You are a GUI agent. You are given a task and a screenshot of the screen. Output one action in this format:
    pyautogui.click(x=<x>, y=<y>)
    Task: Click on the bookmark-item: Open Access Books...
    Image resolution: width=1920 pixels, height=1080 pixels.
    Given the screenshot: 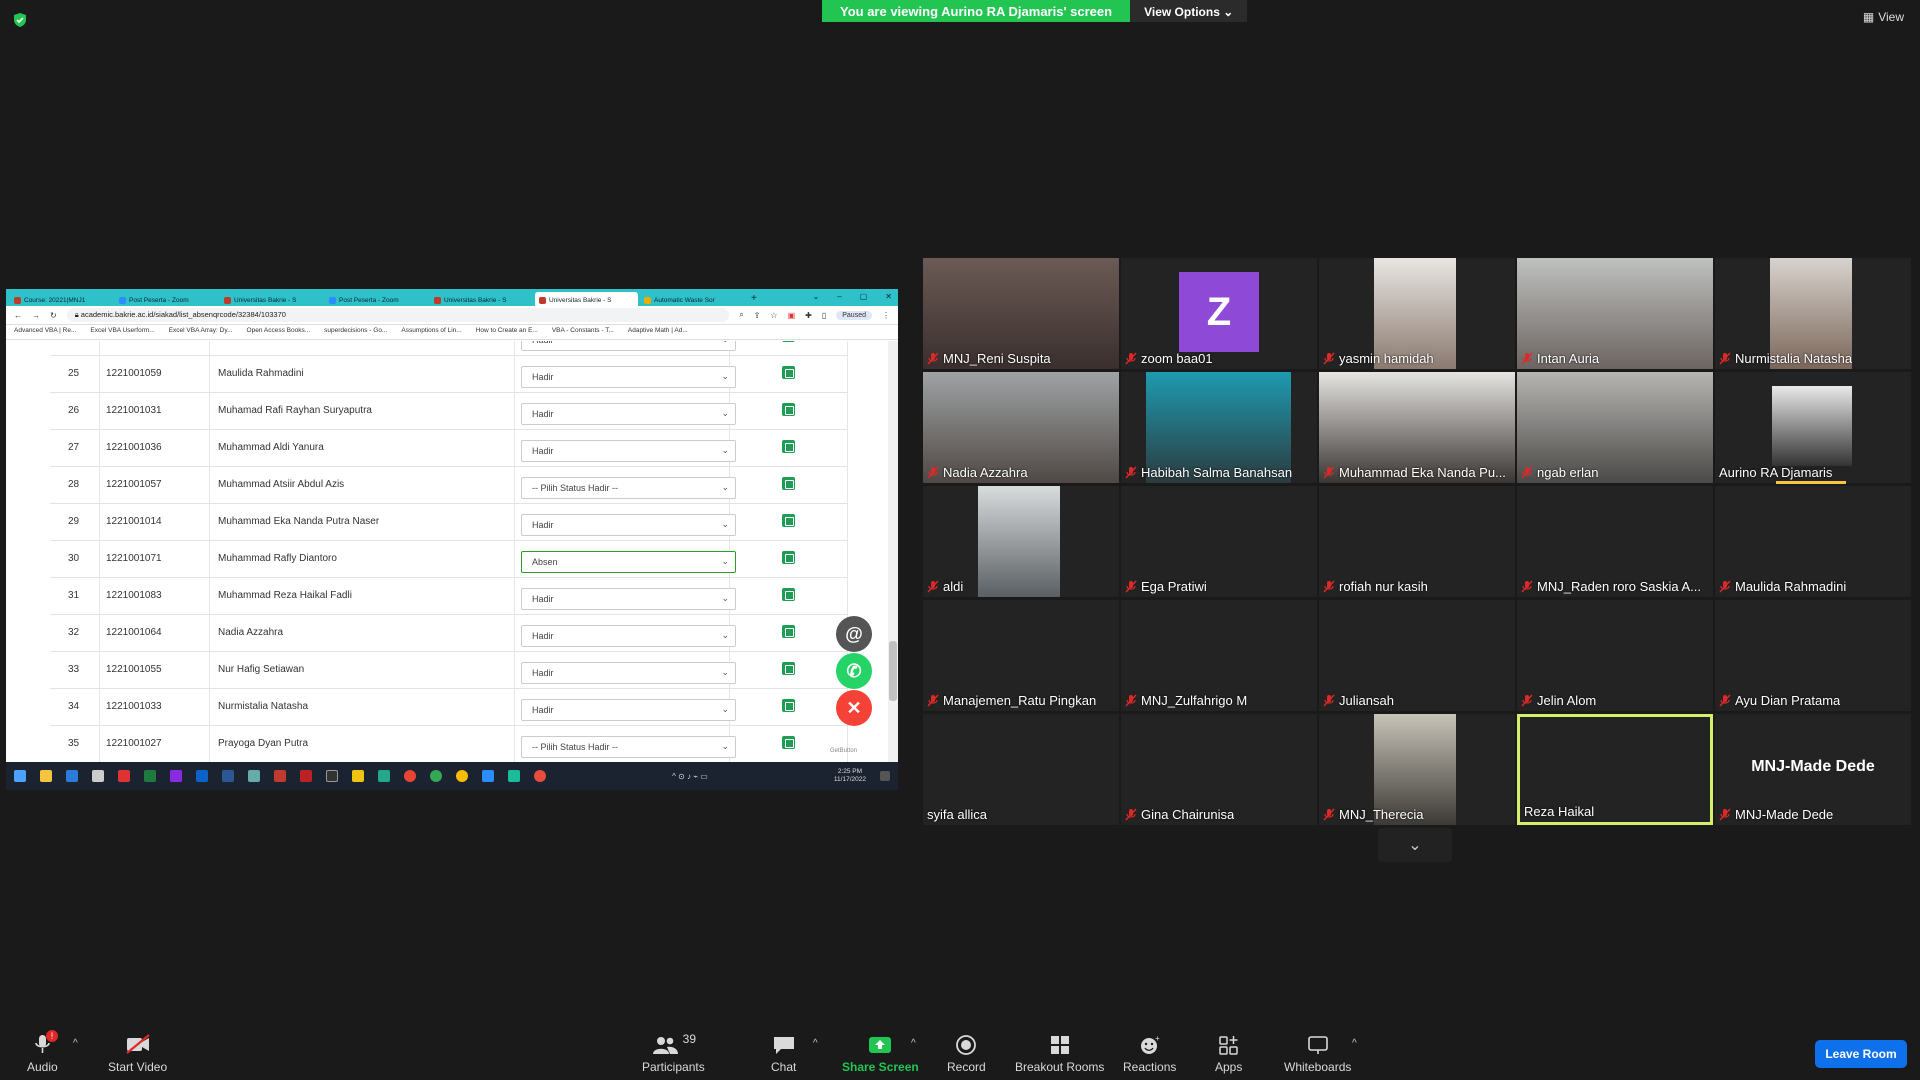 What is the action you would take?
    pyautogui.click(x=279, y=332)
    